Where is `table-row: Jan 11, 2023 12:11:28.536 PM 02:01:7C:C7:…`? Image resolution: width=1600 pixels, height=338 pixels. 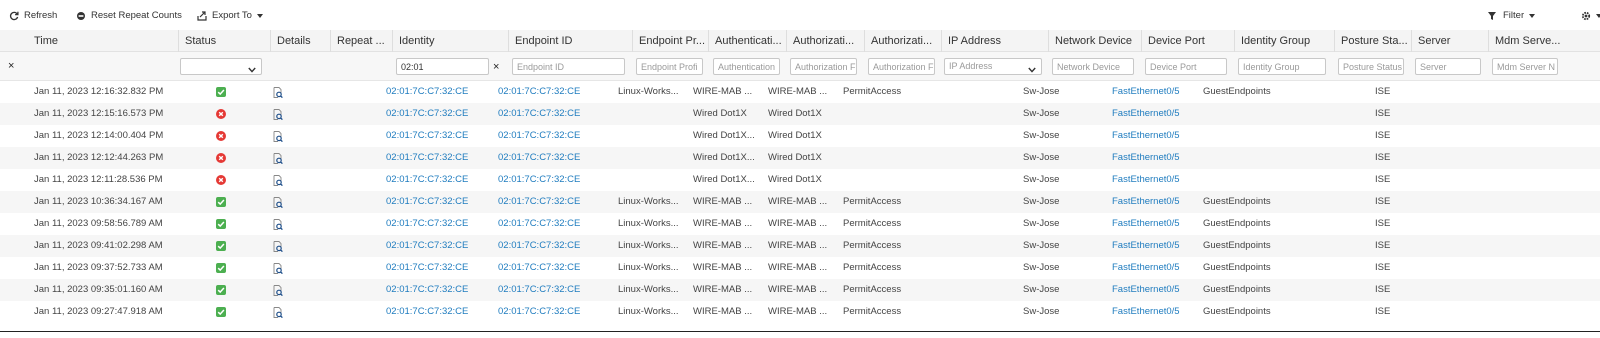
table-row: Jan 11, 2023 12:11:28.536 PM 02:01:7C:C7:… is located at coordinates (800, 180).